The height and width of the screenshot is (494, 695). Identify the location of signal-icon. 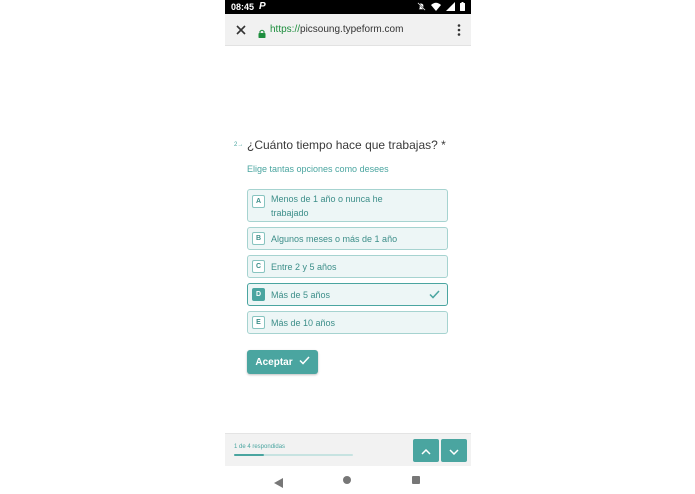
(450, 6).